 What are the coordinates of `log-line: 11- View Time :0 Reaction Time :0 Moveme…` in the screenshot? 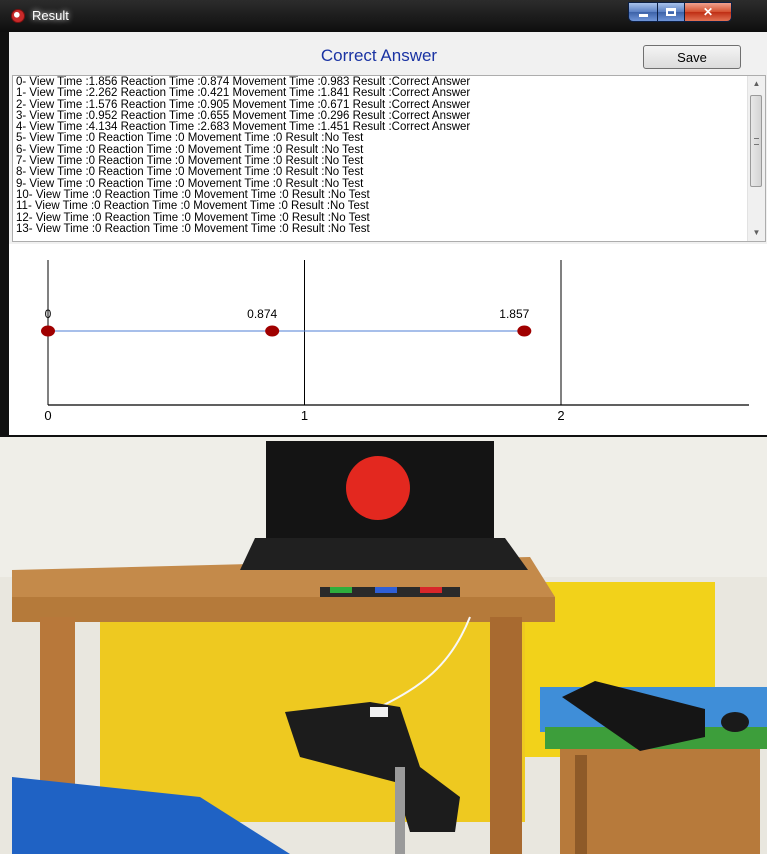 It's located at (192, 206).